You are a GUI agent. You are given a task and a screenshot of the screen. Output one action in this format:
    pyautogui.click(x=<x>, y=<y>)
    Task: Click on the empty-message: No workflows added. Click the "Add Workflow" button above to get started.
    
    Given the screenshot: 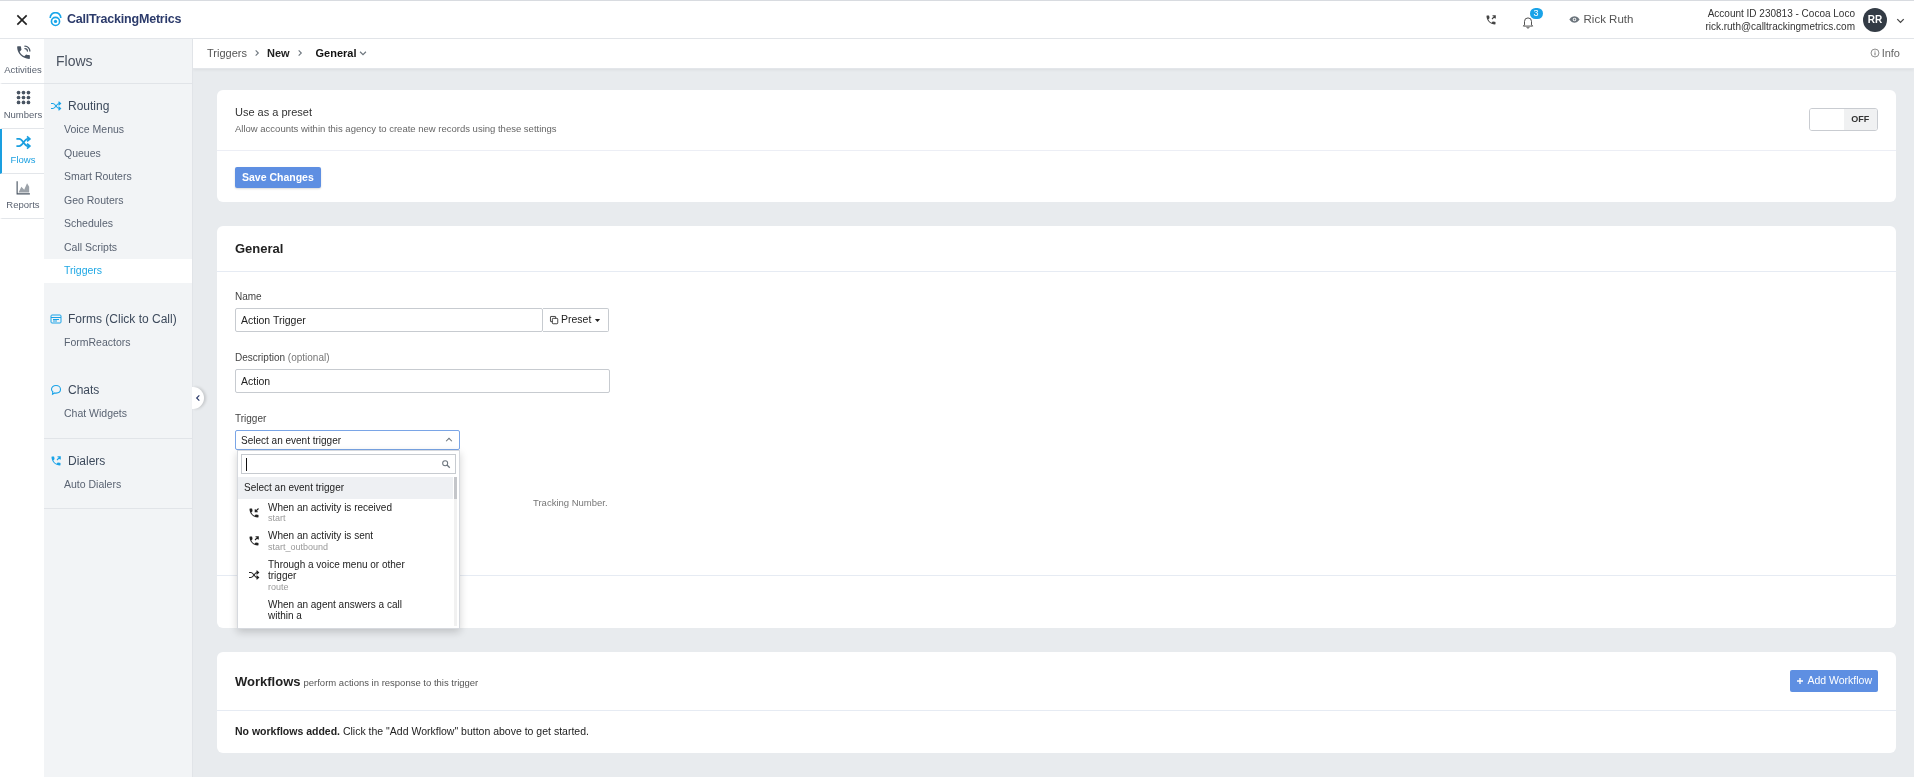 What is the action you would take?
    pyautogui.click(x=412, y=732)
    